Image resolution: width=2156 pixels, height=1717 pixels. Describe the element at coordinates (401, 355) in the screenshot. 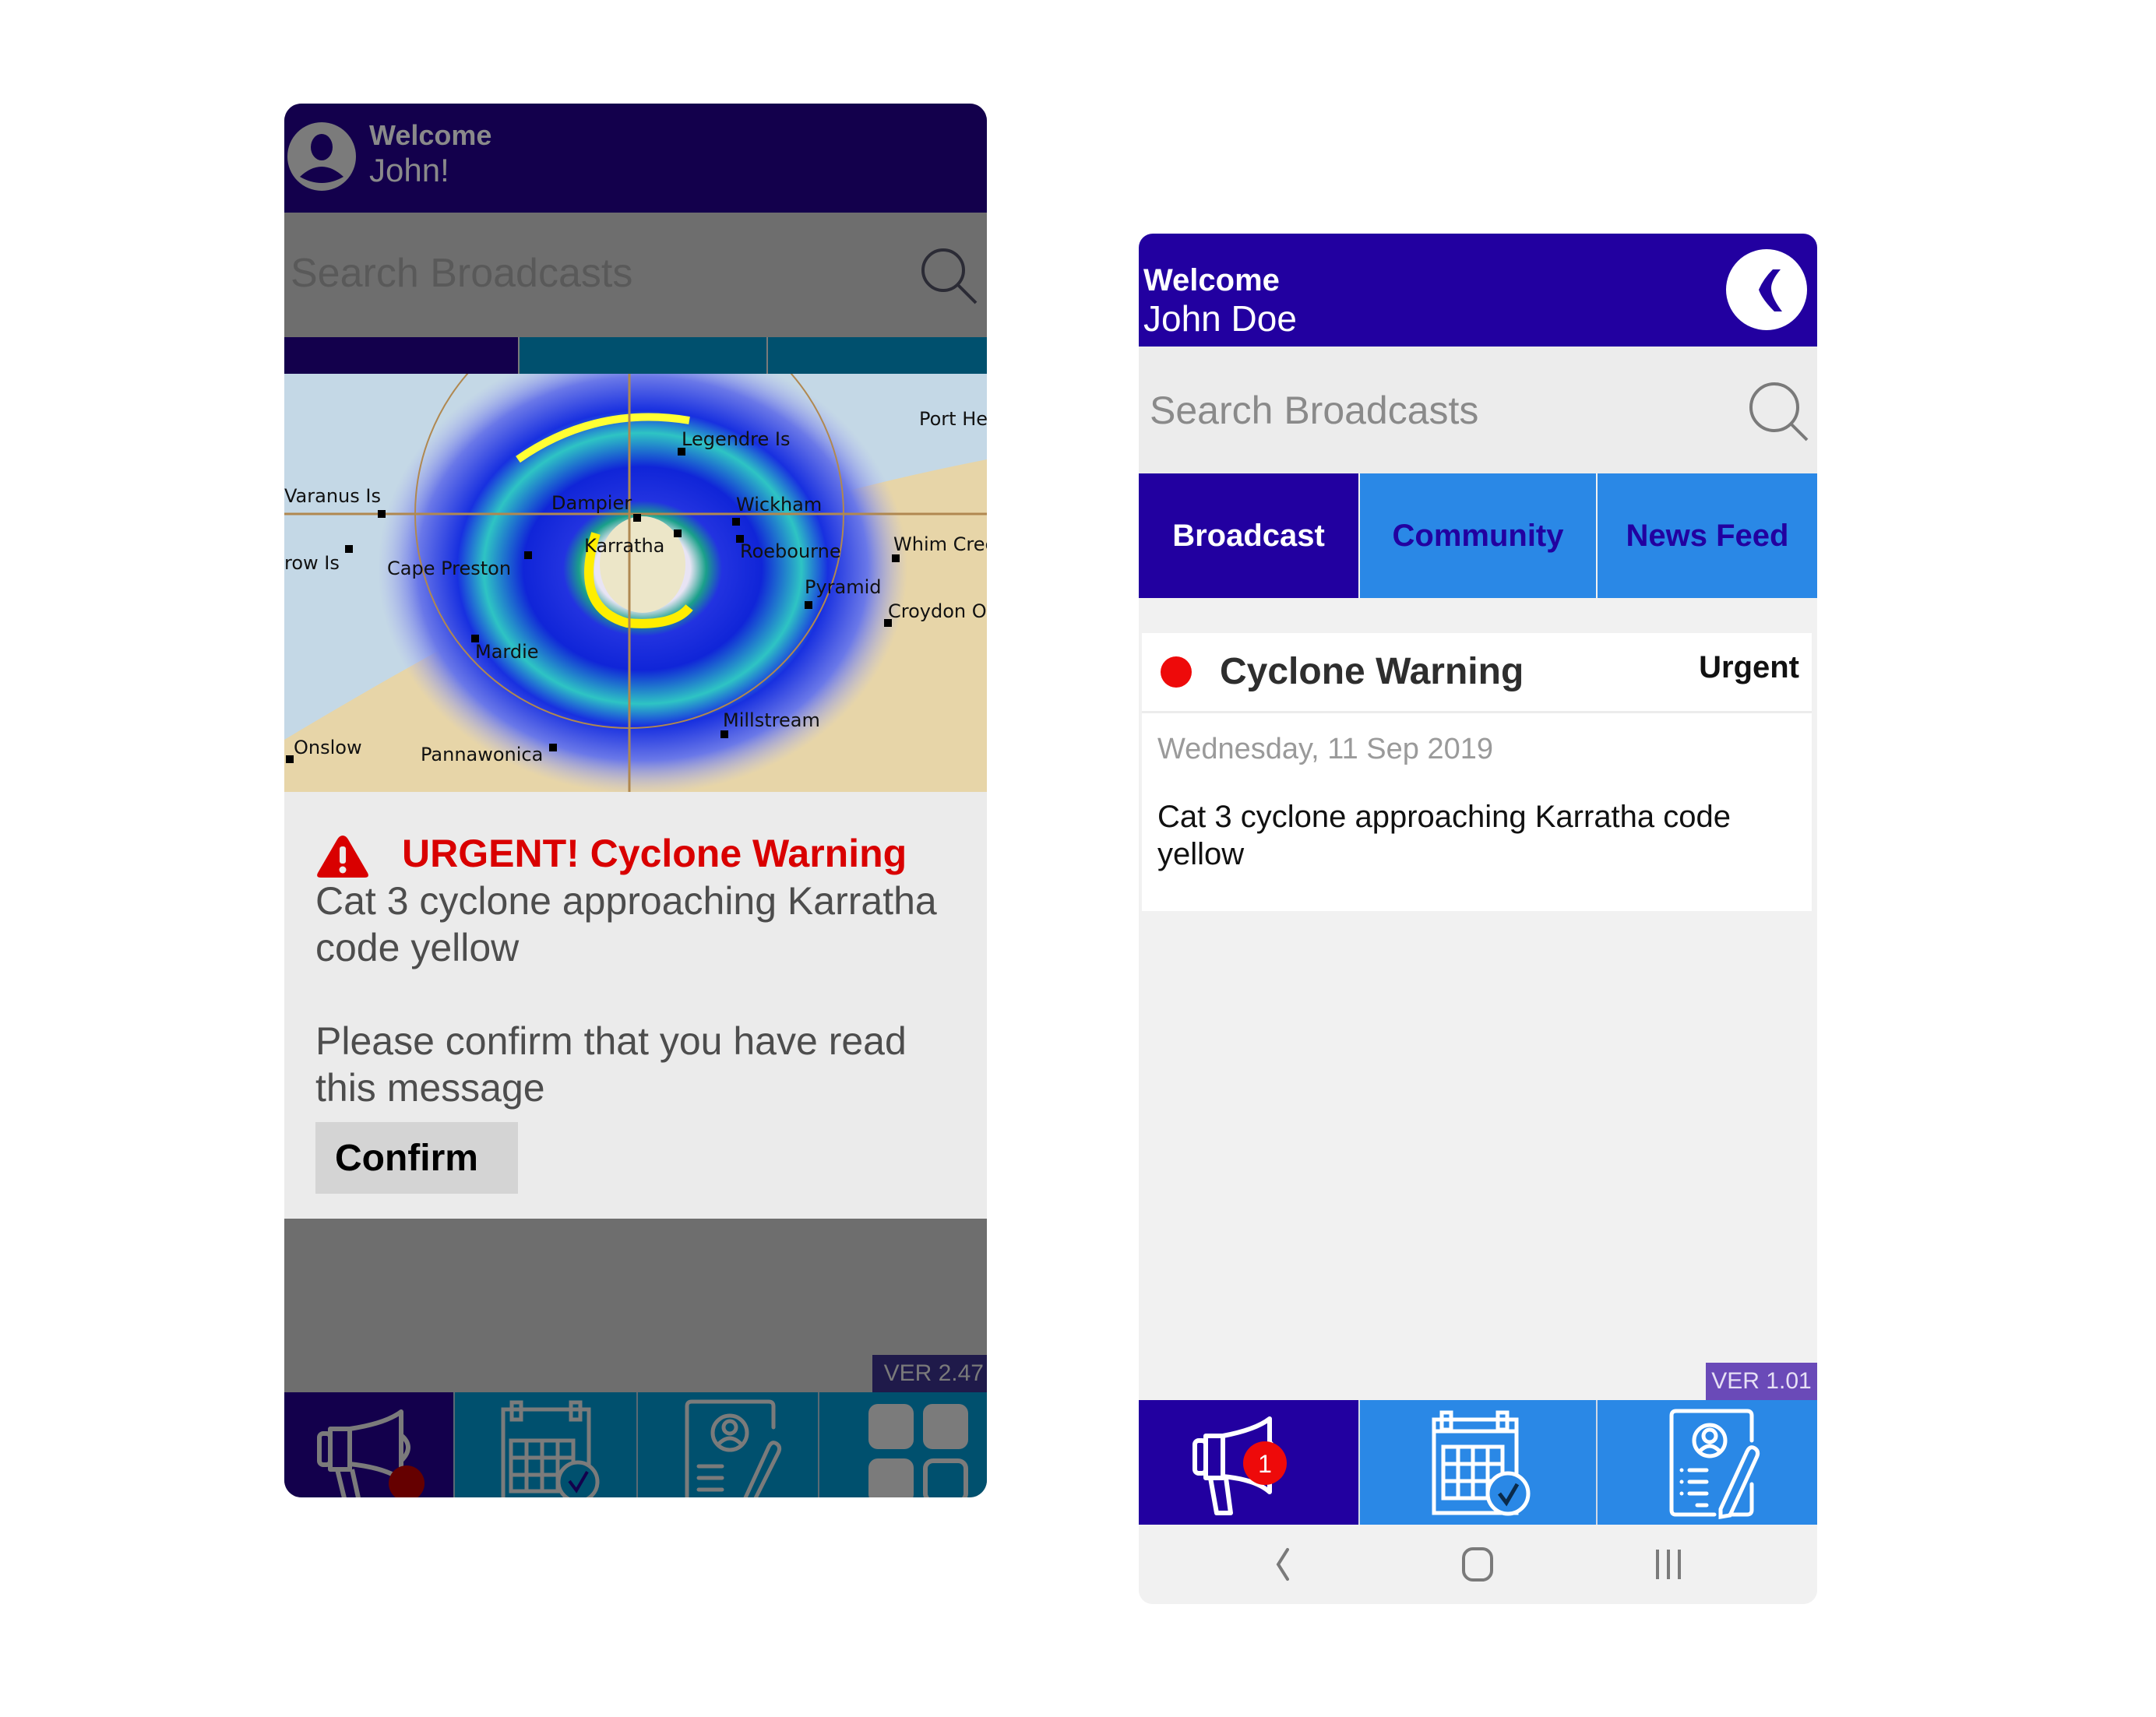

I see `tab-broadcast` at that location.